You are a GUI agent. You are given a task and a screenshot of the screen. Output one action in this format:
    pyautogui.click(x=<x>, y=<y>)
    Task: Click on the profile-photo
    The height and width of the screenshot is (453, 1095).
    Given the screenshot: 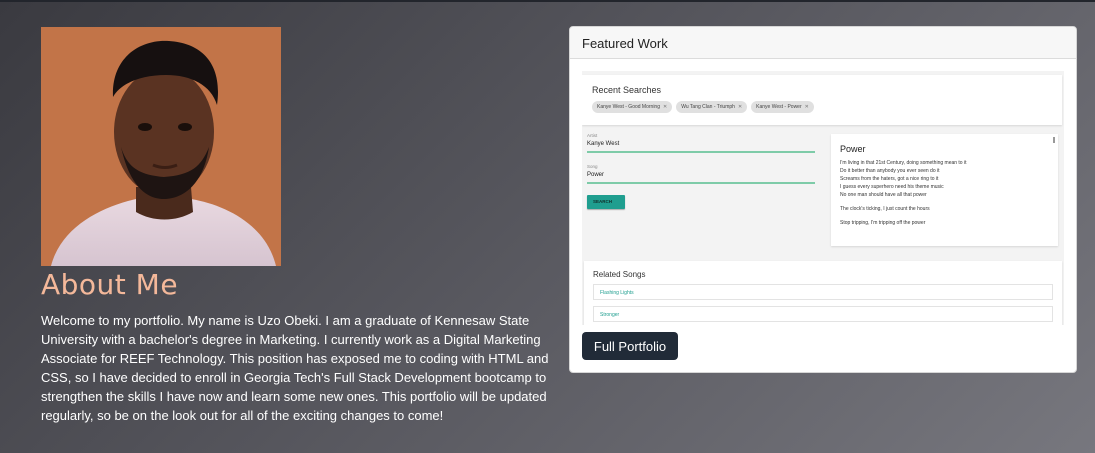 What is the action you would take?
    pyautogui.click(x=161, y=146)
    